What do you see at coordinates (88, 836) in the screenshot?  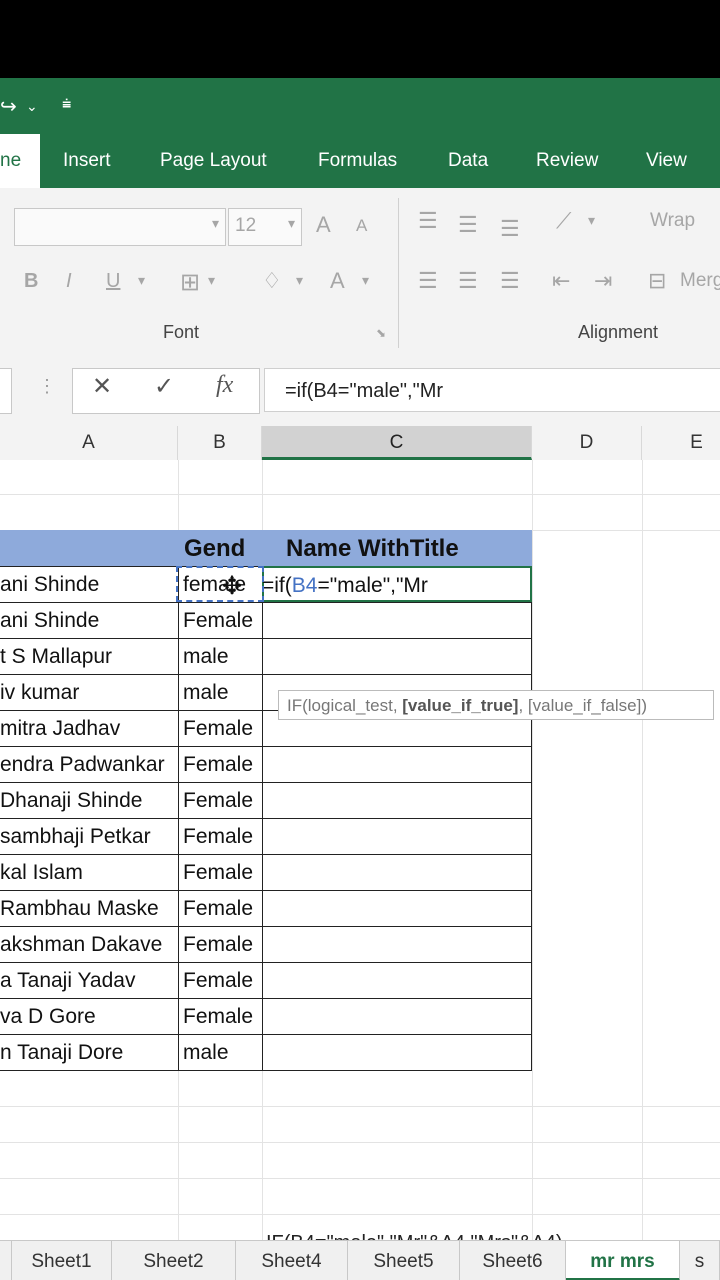 I see `cell-name: sambhaji Petkar` at bounding box center [88, 836].